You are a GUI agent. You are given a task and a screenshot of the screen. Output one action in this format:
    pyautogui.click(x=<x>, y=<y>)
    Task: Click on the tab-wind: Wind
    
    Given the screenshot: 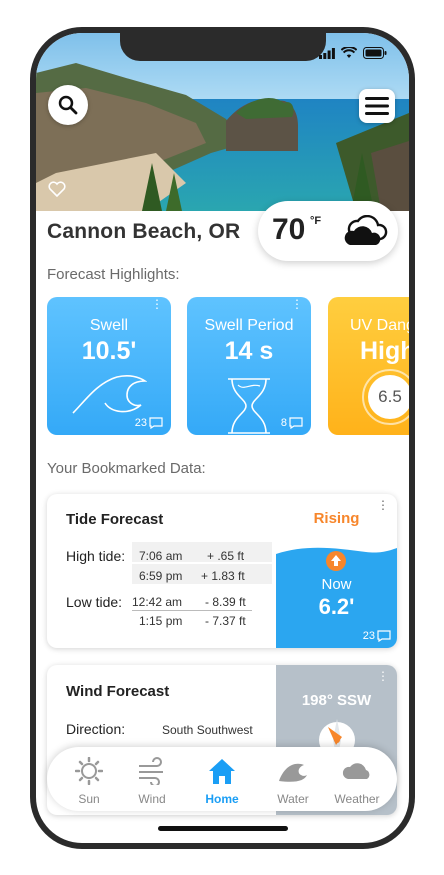 What is the action you would take?
    pyautogui.click(x=152, y=781)
    